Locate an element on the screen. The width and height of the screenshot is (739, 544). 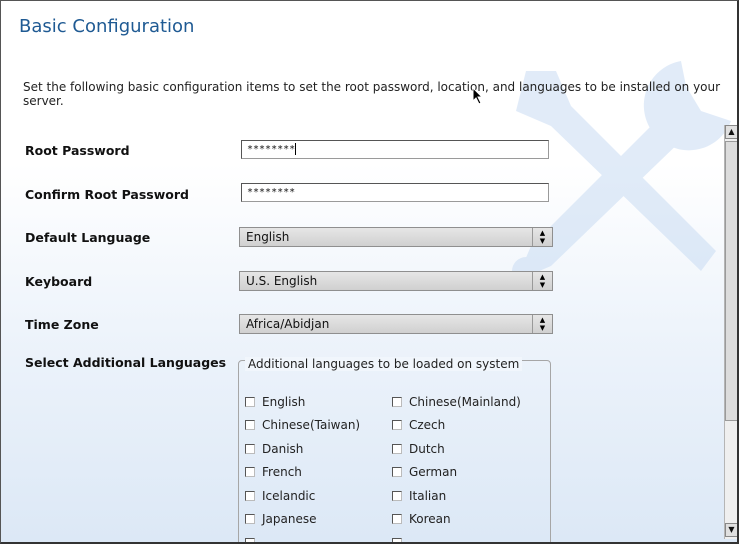
checkbox-label: Japanese is located at coordinates (289, 519).